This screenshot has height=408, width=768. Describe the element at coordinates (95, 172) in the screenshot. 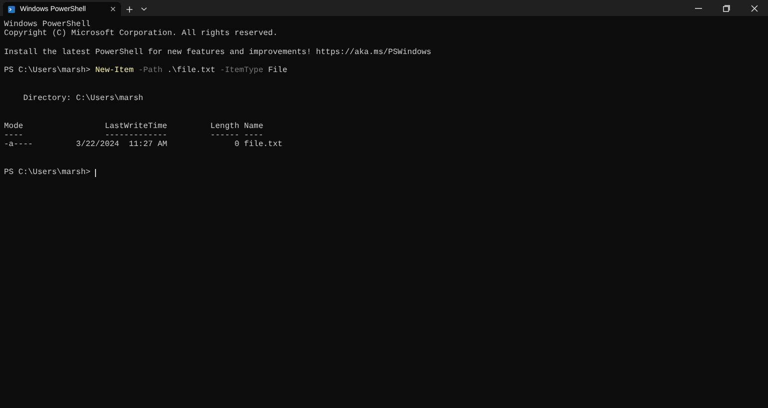

I see `text-cursor` at that location.